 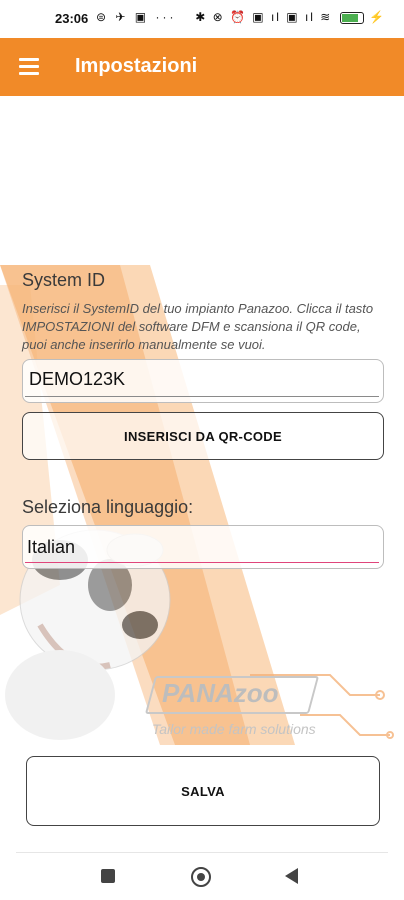 I want to click on language-label: Seleziona linguaggio:, so click(x=108, y=507).